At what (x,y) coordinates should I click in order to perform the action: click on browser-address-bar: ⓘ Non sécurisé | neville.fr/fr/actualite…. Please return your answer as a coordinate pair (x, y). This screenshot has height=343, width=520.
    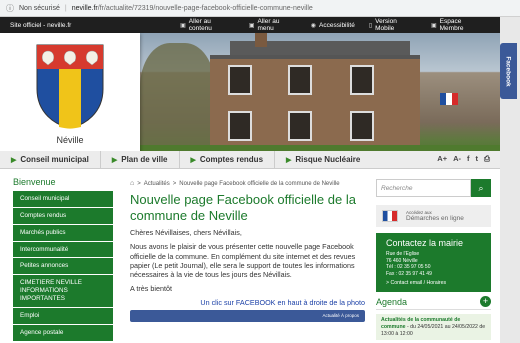
    Looking at the image, I should click on (260, 8).